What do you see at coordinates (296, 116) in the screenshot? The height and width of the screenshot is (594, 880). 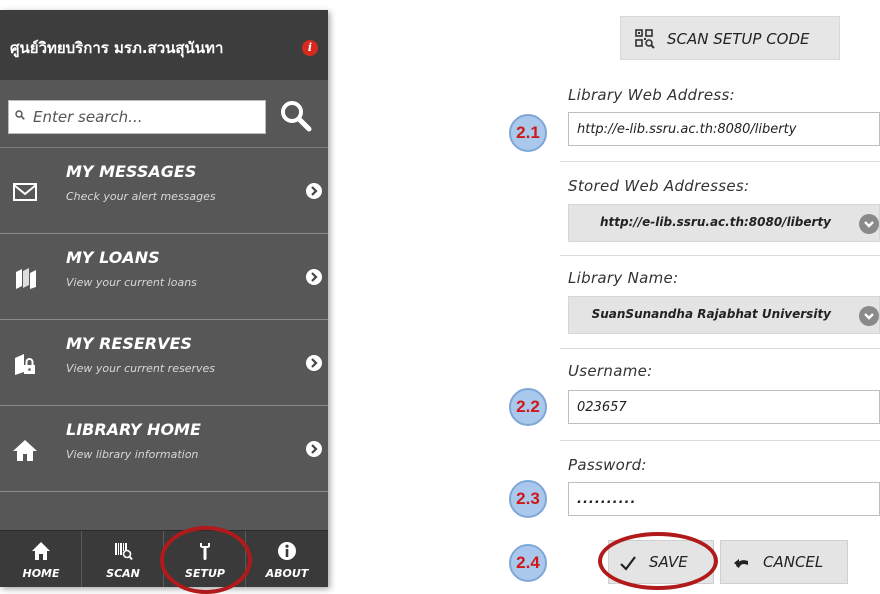 I see `search-button-icon` at bounding box center [296, 116].